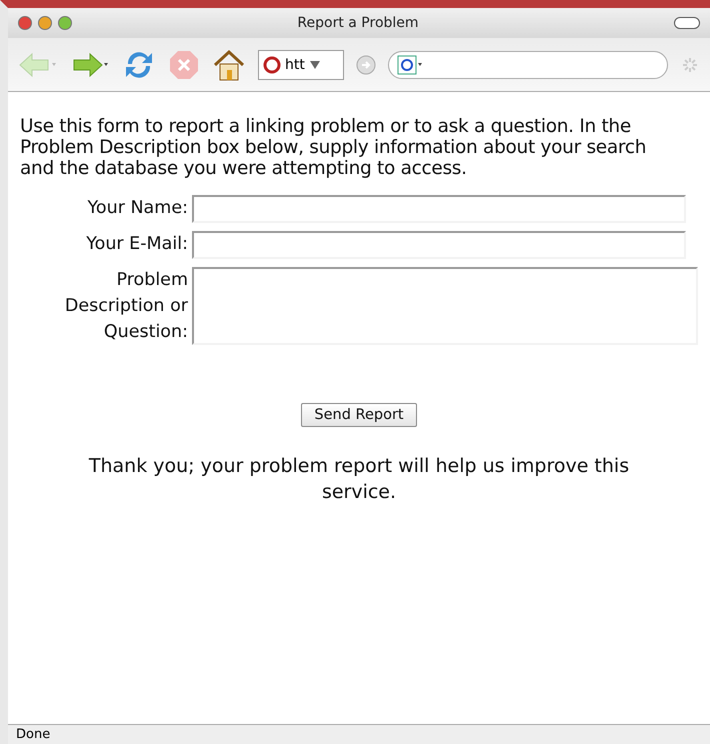 This screenshot has width=710, height=744. Describe the element at coordinates (136, 244) in the screenshot. I see `field-label: Your E-Mail:` at that location.